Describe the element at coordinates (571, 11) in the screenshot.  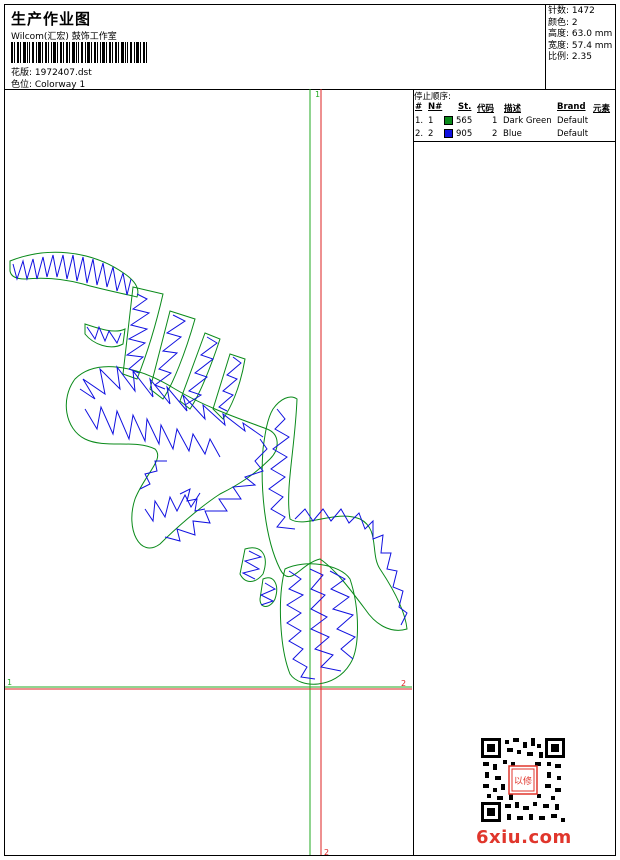
I see `stitch-count: 针数: 1472` at that location.